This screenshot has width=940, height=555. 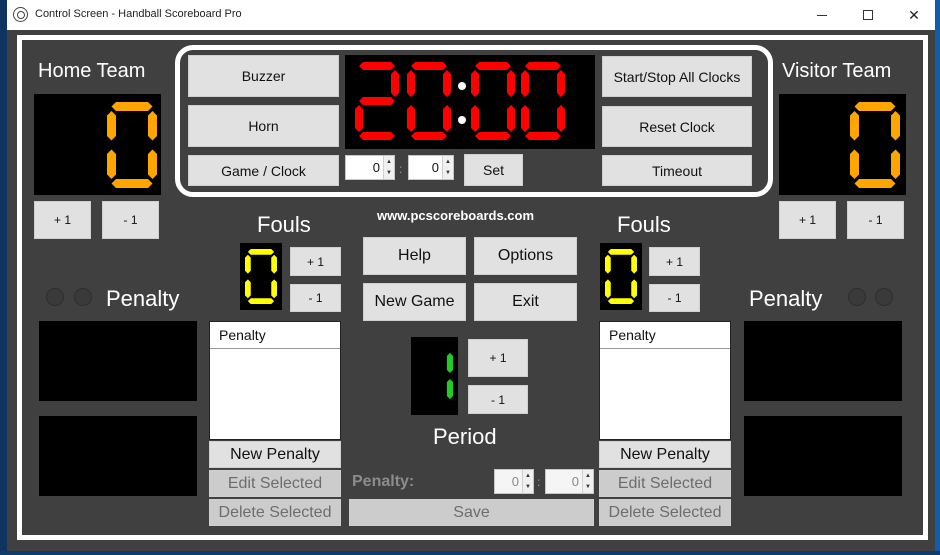 I want to click on home-score-plus-button: + 1, so click(x=62, y=220).